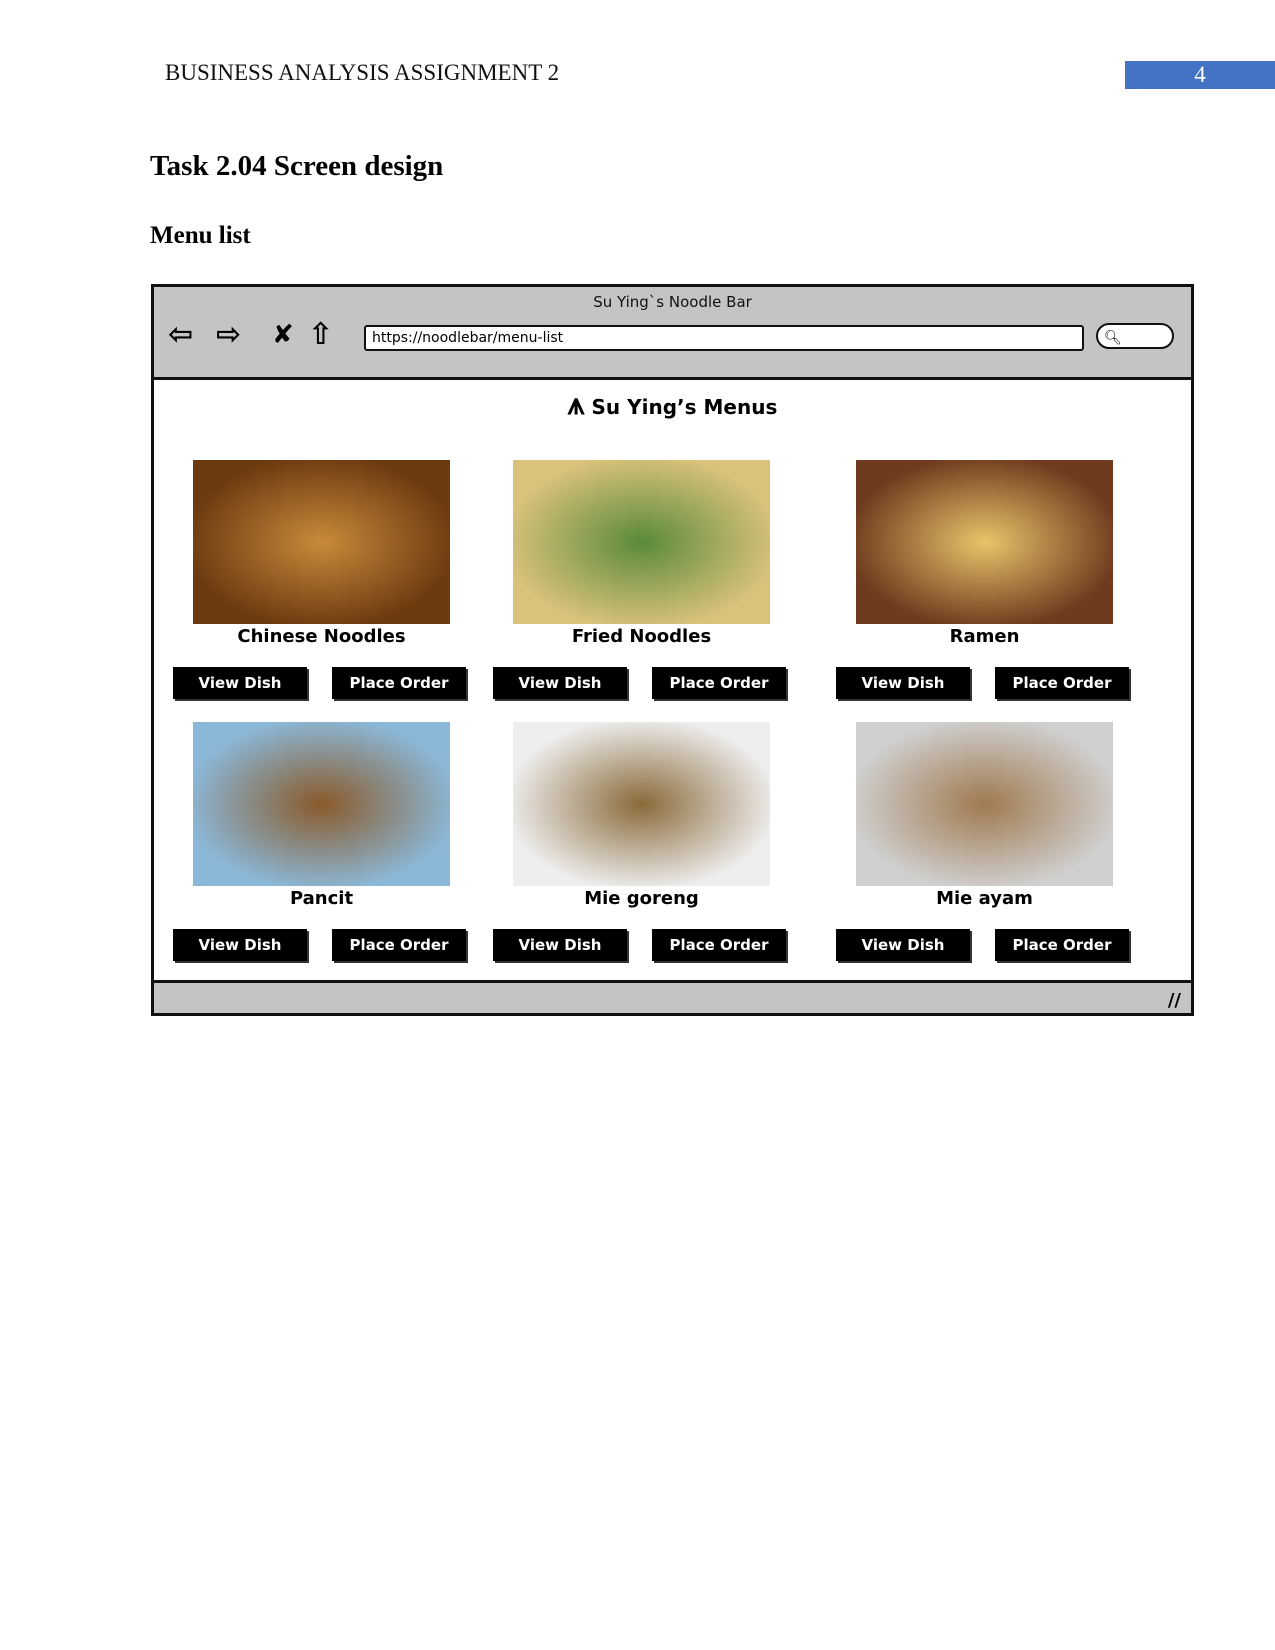  Describe the element at coordinates (297, 166) in the screenshot. I see `task-heading: Task 2.04 Screen design` at that location.